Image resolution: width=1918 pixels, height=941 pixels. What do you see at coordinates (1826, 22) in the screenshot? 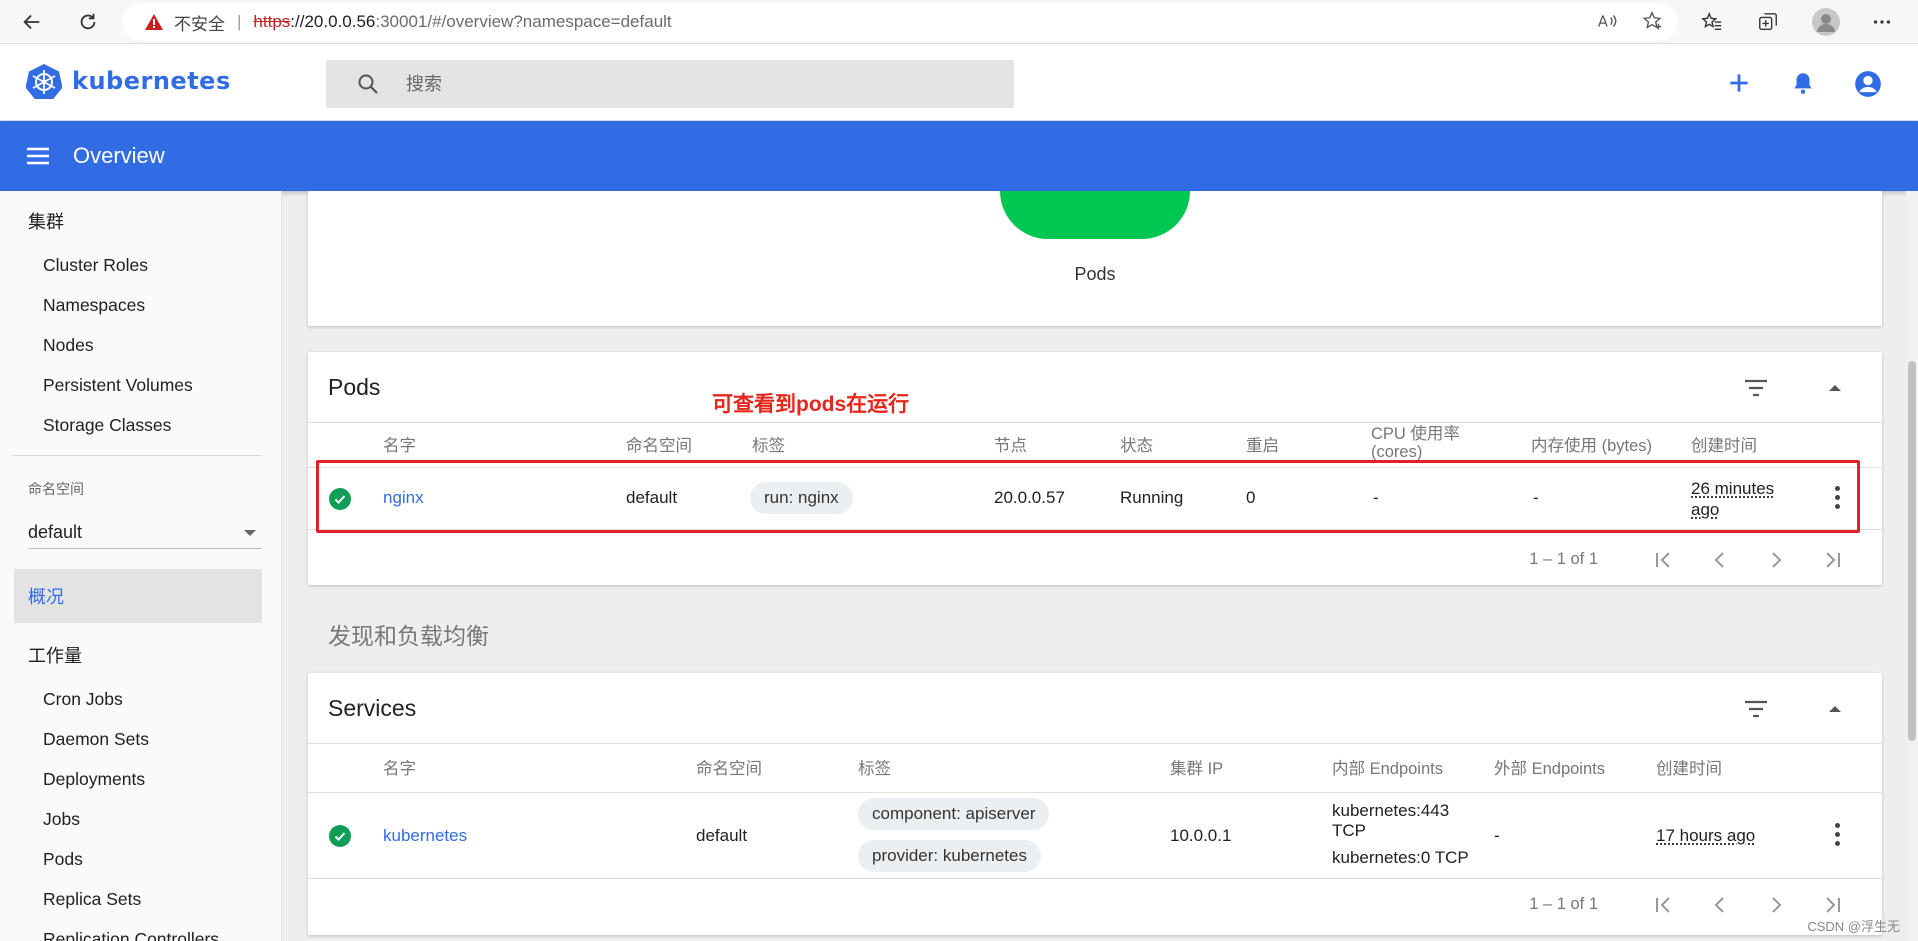
I see `profile-avatar-icon` at bounding box center [1826, 22].